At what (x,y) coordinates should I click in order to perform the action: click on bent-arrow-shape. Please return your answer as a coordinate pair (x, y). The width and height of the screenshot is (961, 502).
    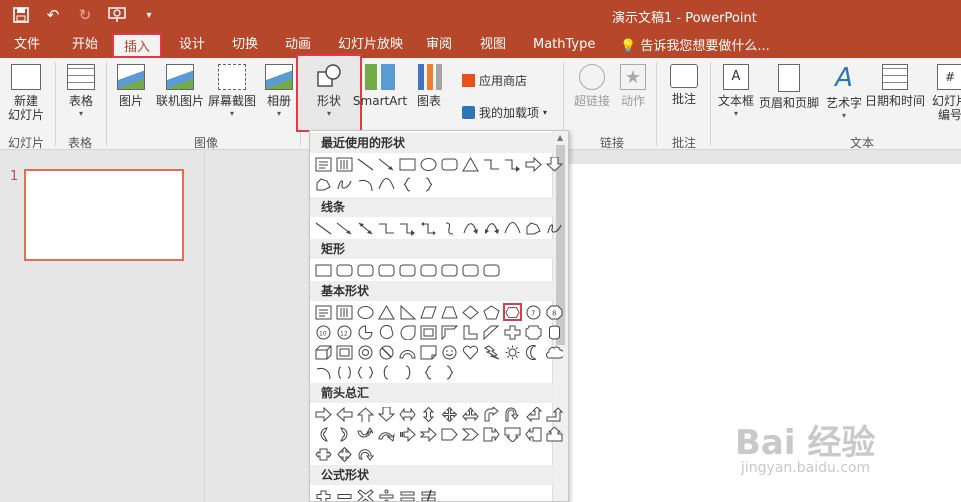
    Looking at the image, I should click on (491, 414).